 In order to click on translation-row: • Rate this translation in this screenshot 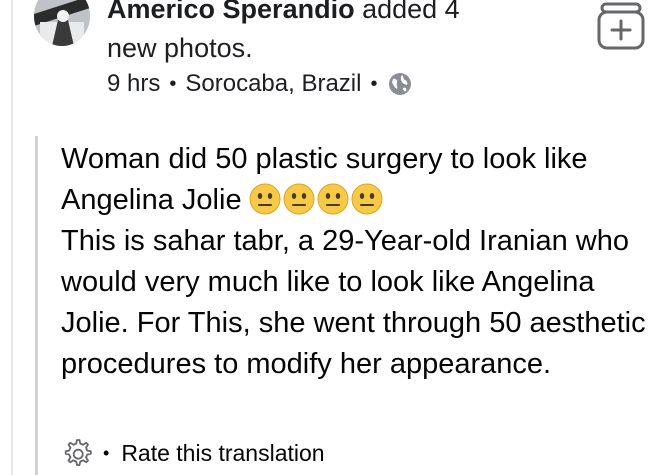, I will do `click(193, 453)`.